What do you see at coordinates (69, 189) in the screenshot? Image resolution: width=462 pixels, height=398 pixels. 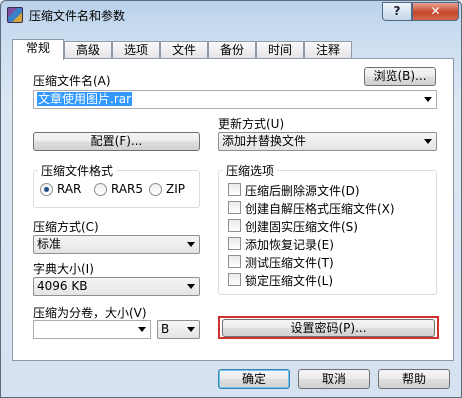 I see `radio-rar-label: RAR` at bounding box center [69, 189].